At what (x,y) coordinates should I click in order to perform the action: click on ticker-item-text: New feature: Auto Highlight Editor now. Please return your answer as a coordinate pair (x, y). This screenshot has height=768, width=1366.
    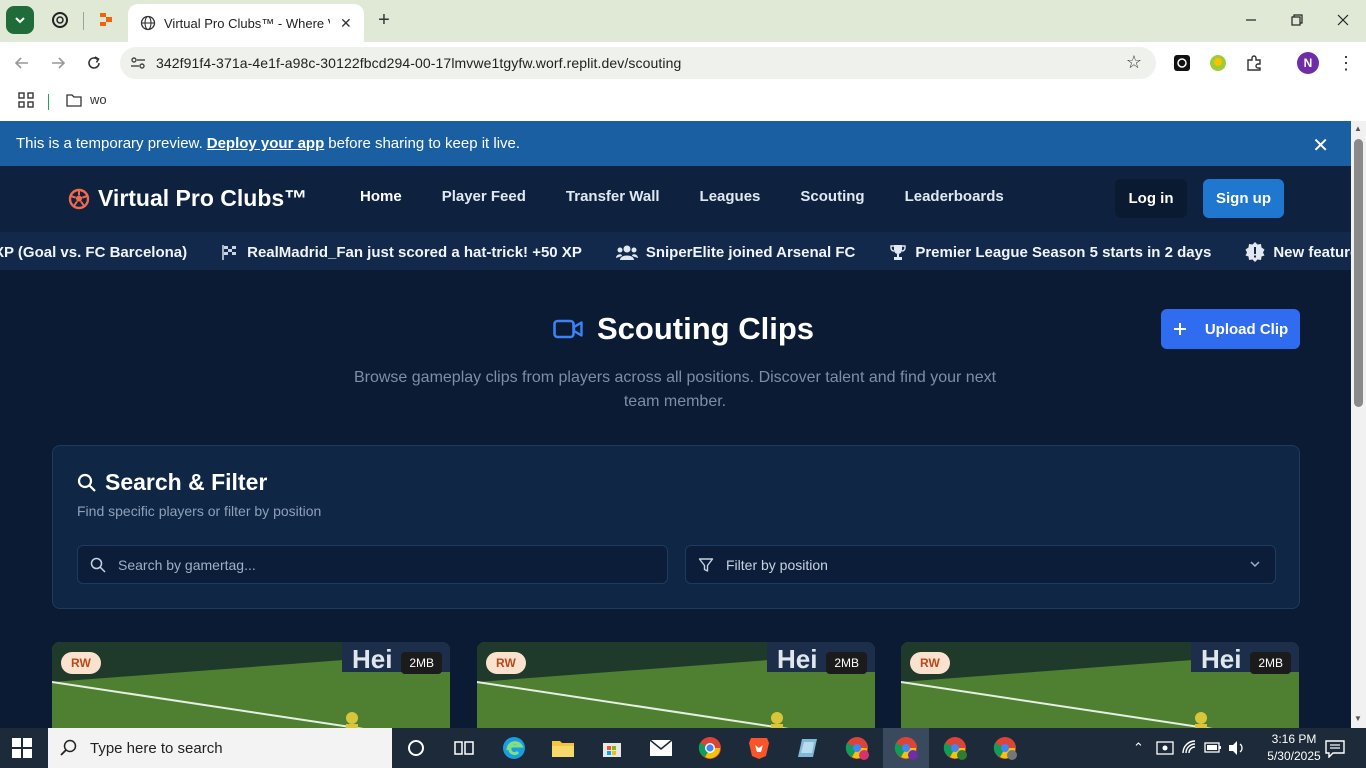
    Looking at the image, I should click on (1312, 252).